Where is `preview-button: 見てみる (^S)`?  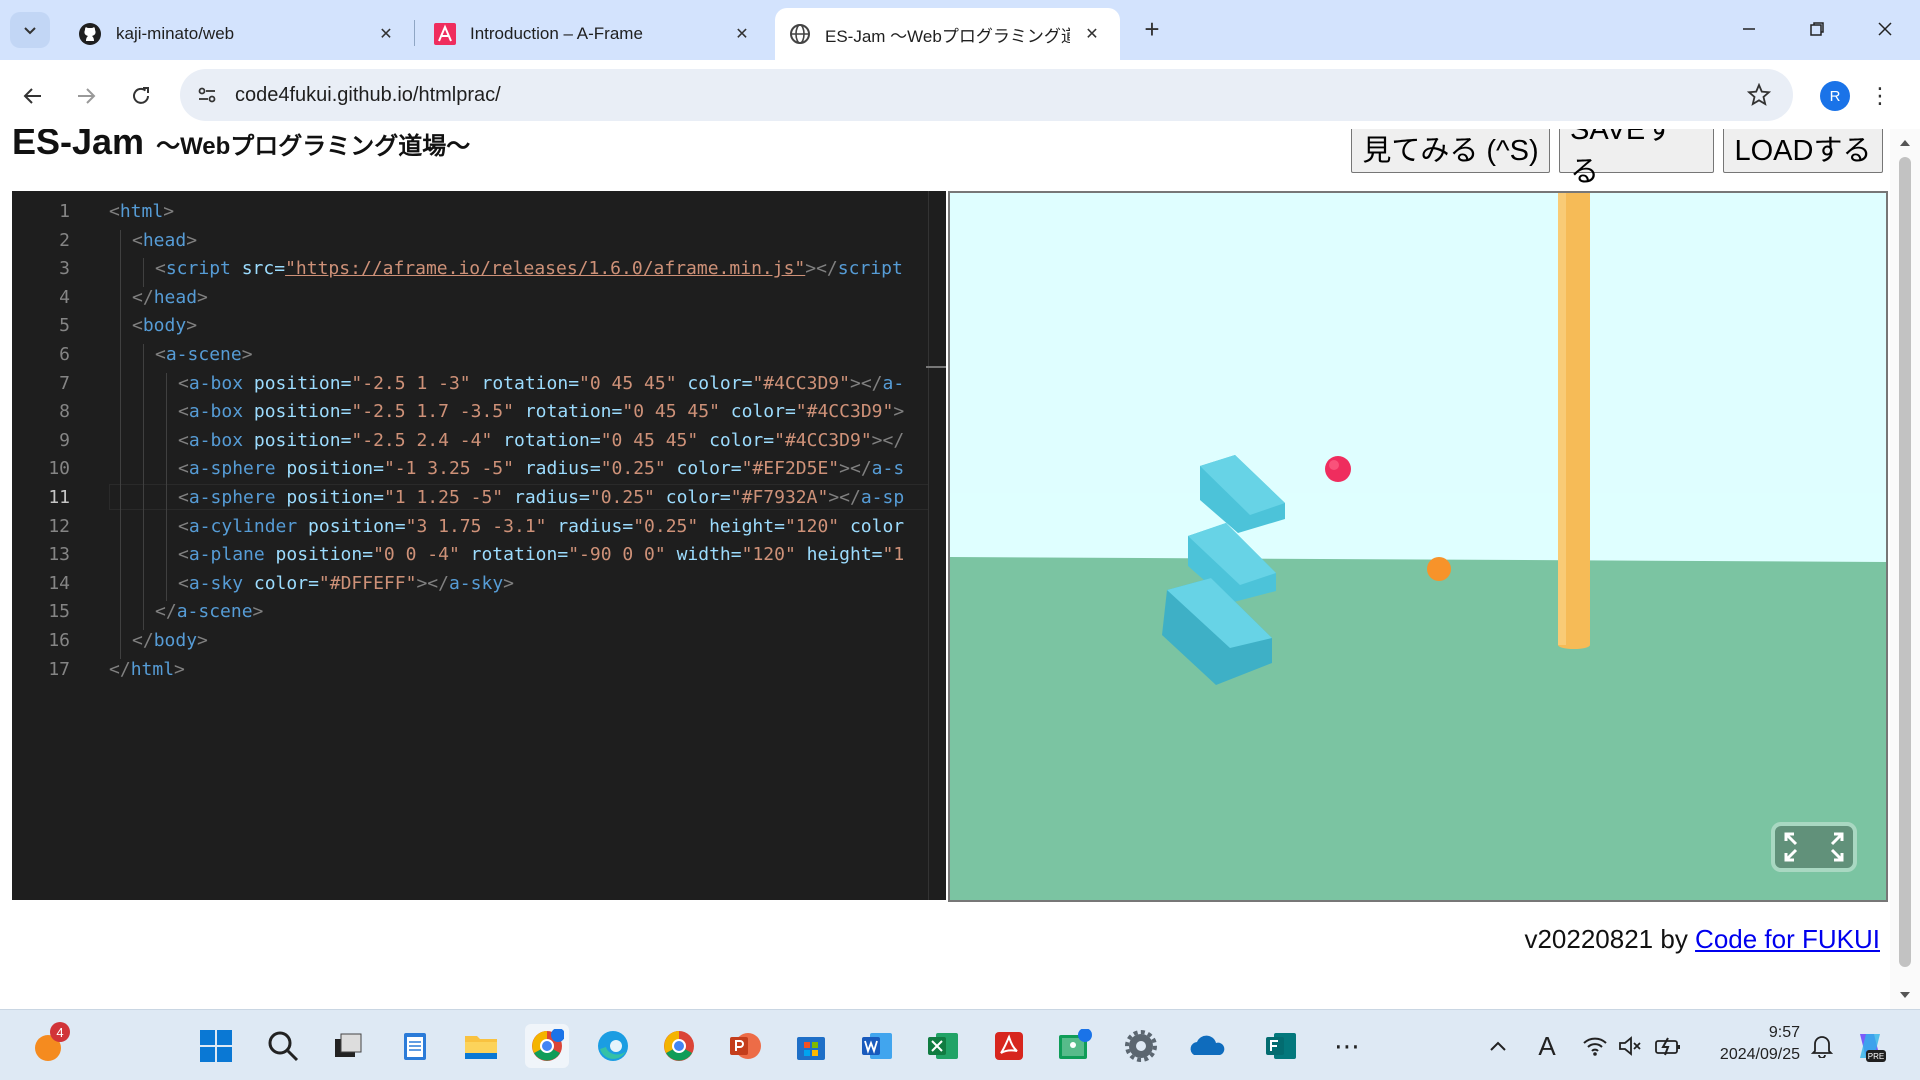
preview-button: 見てみる (^S) is located at coordinates (1450, 151).